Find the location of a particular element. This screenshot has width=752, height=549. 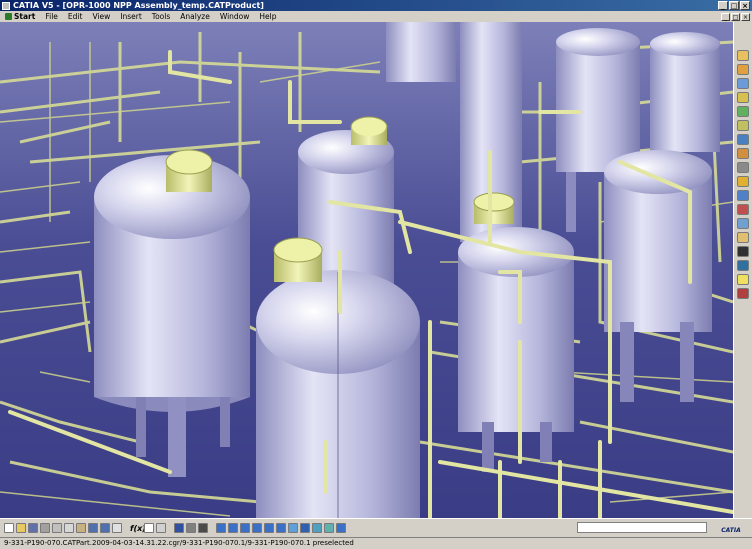

print-icon is located at coordinates (45, 528).